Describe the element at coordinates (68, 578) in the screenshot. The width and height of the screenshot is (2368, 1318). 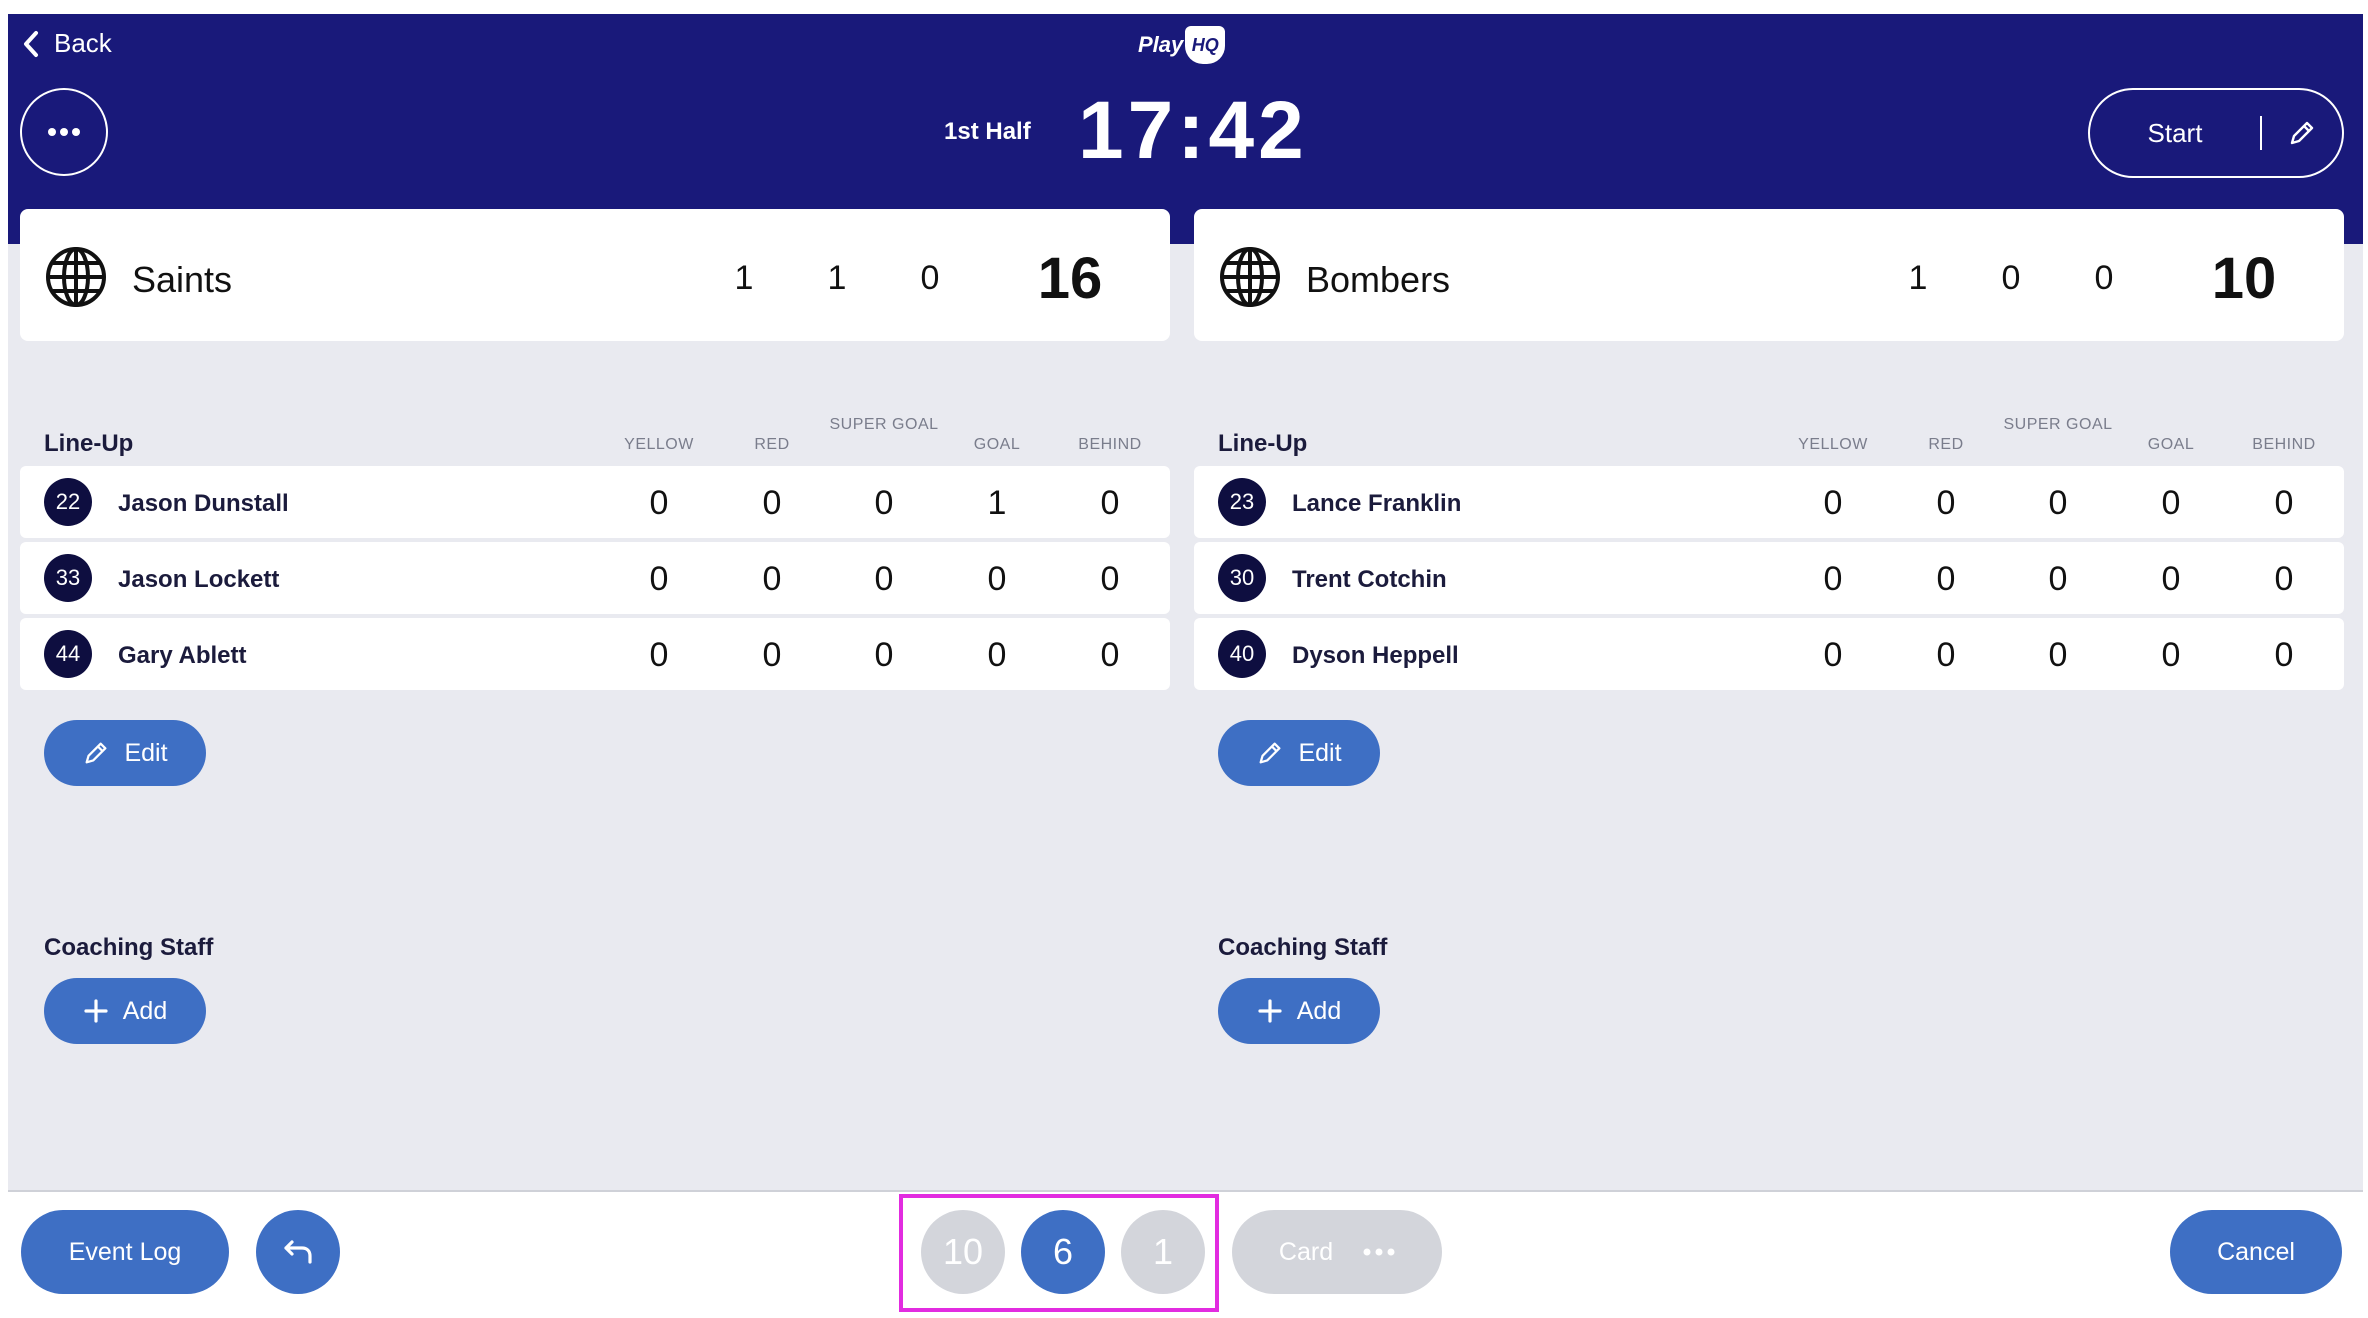
I see `player-number: 33` at that location.